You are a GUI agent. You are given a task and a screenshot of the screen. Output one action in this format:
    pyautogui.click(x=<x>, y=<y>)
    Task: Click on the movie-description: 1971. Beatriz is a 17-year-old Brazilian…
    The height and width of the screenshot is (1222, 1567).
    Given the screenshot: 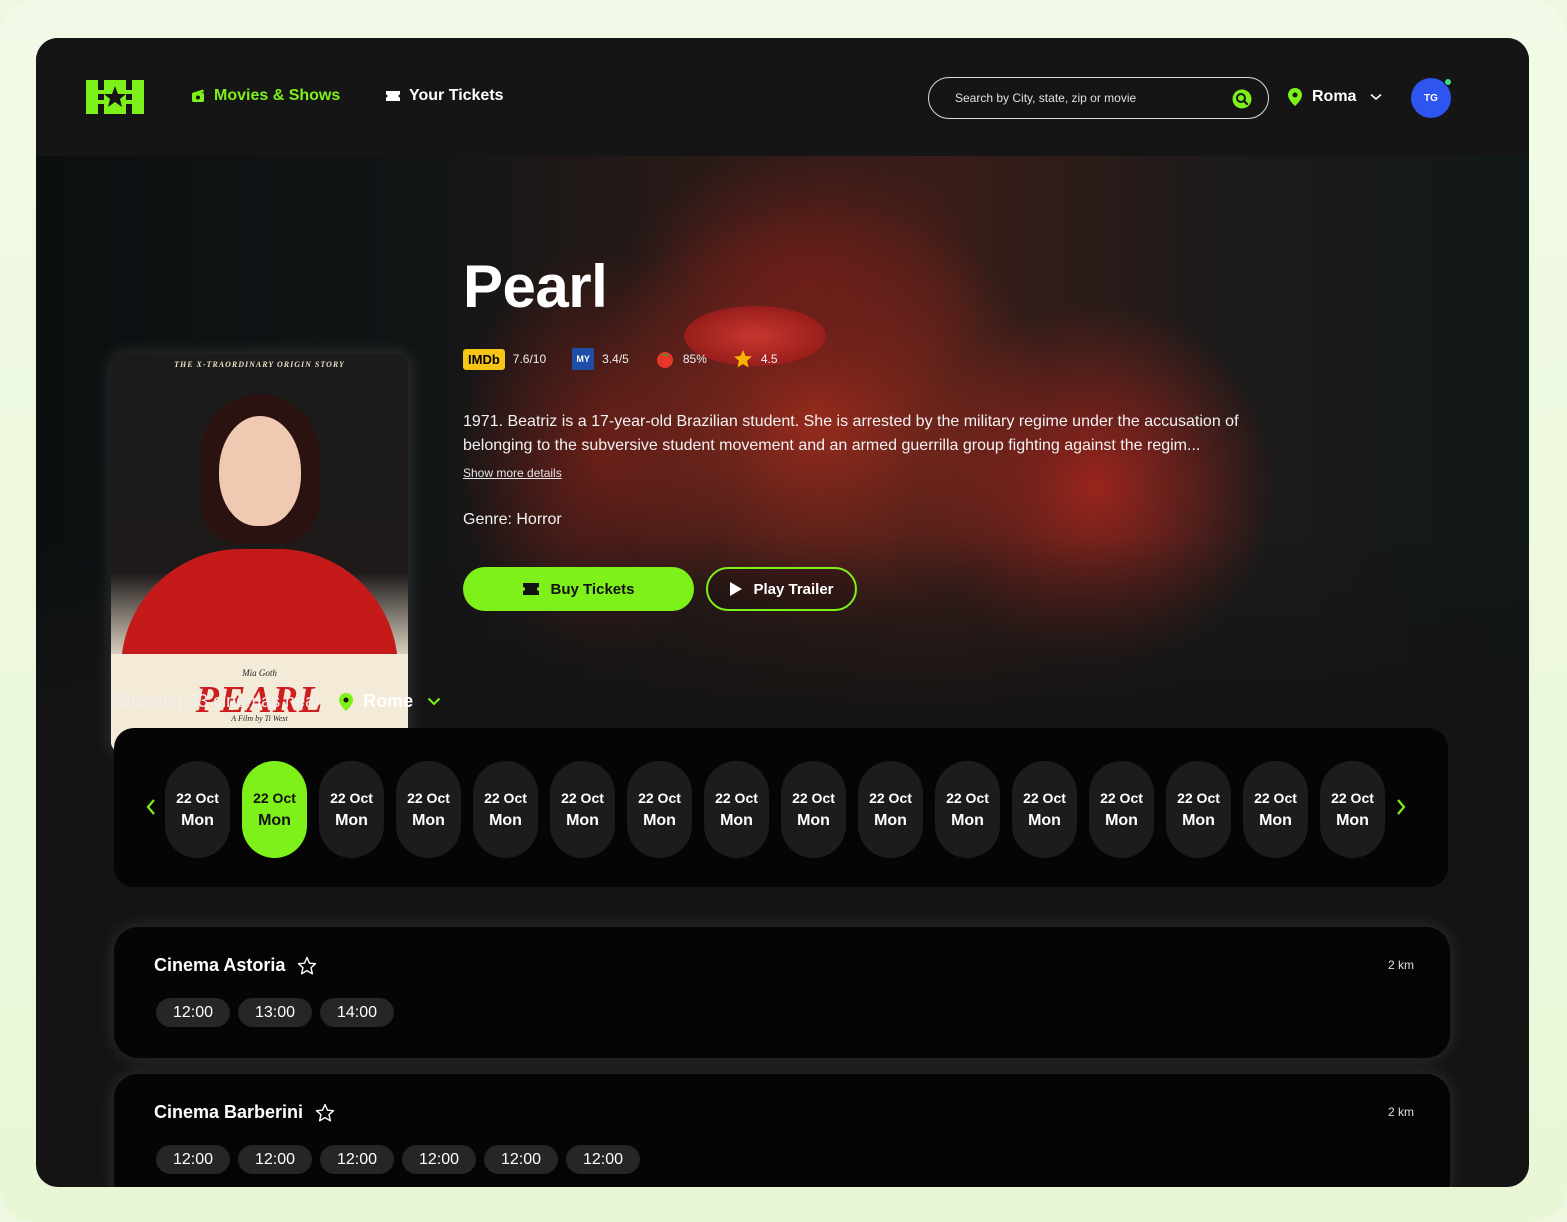 What is the action you would take?
    pyautogui.click(x=851, y=433)
    